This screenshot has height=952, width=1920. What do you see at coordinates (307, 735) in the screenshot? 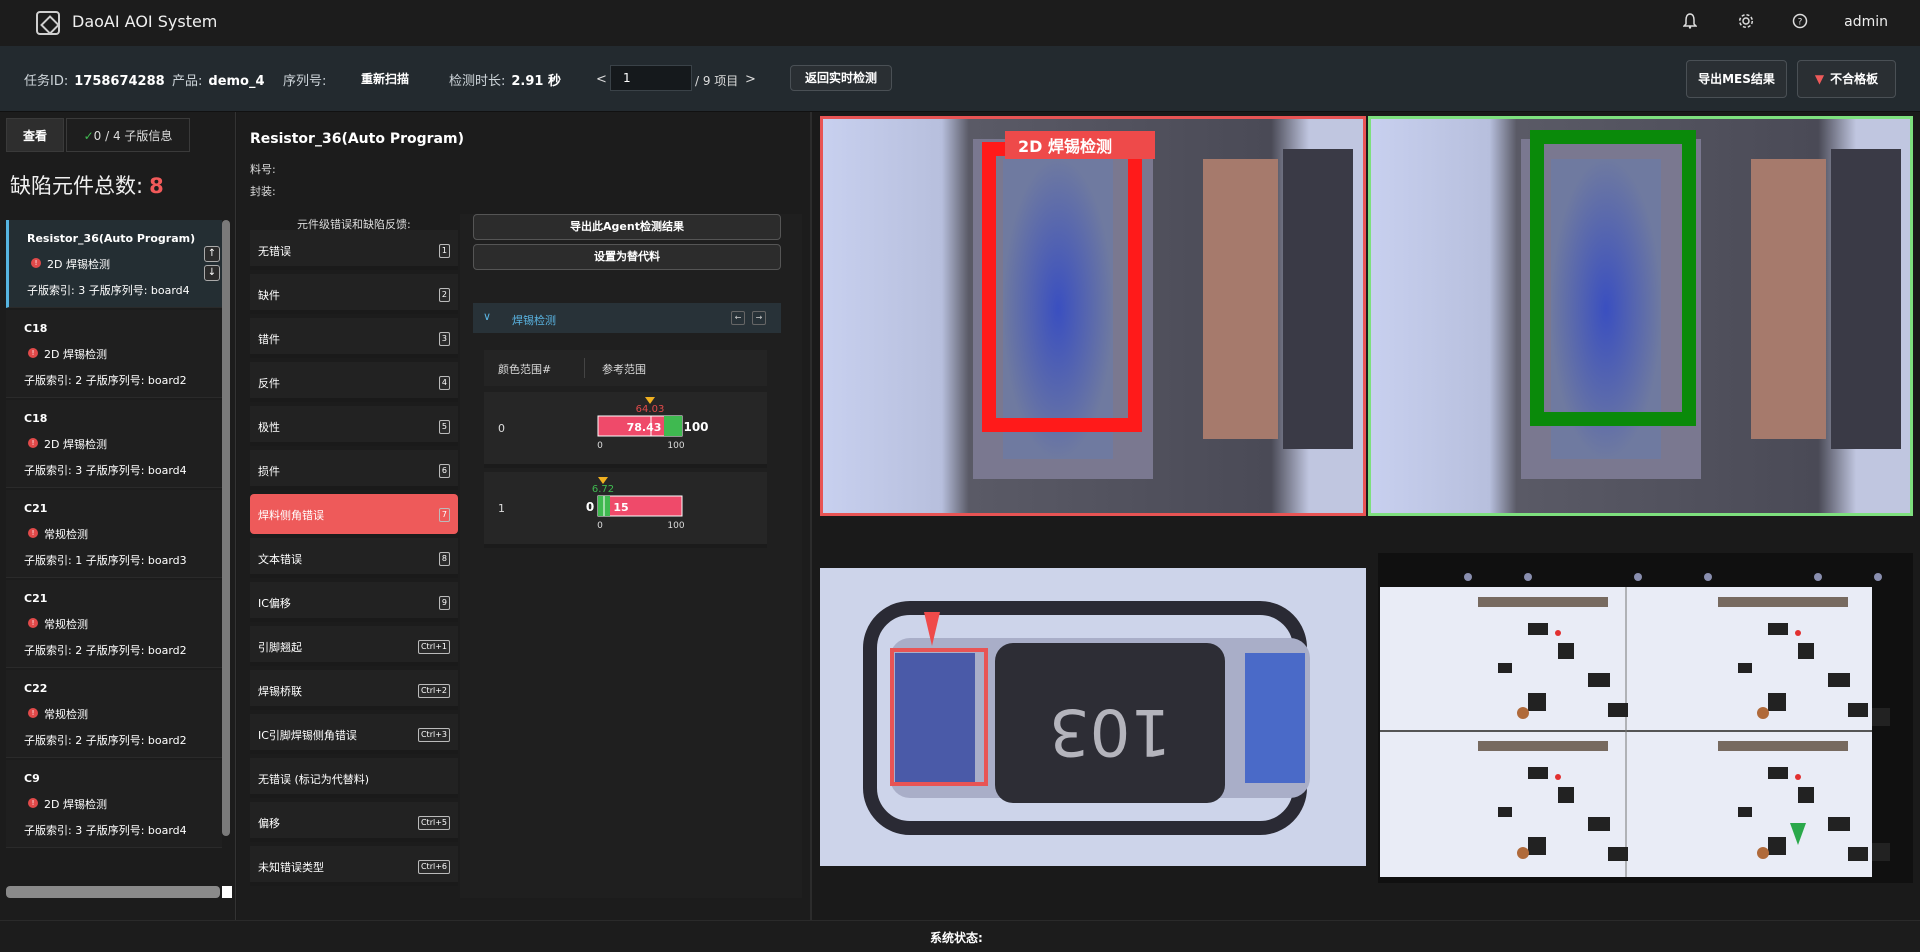
I see `error-type-label: IC引脚焊锡侧角错误` at bounding box center [307, 735].